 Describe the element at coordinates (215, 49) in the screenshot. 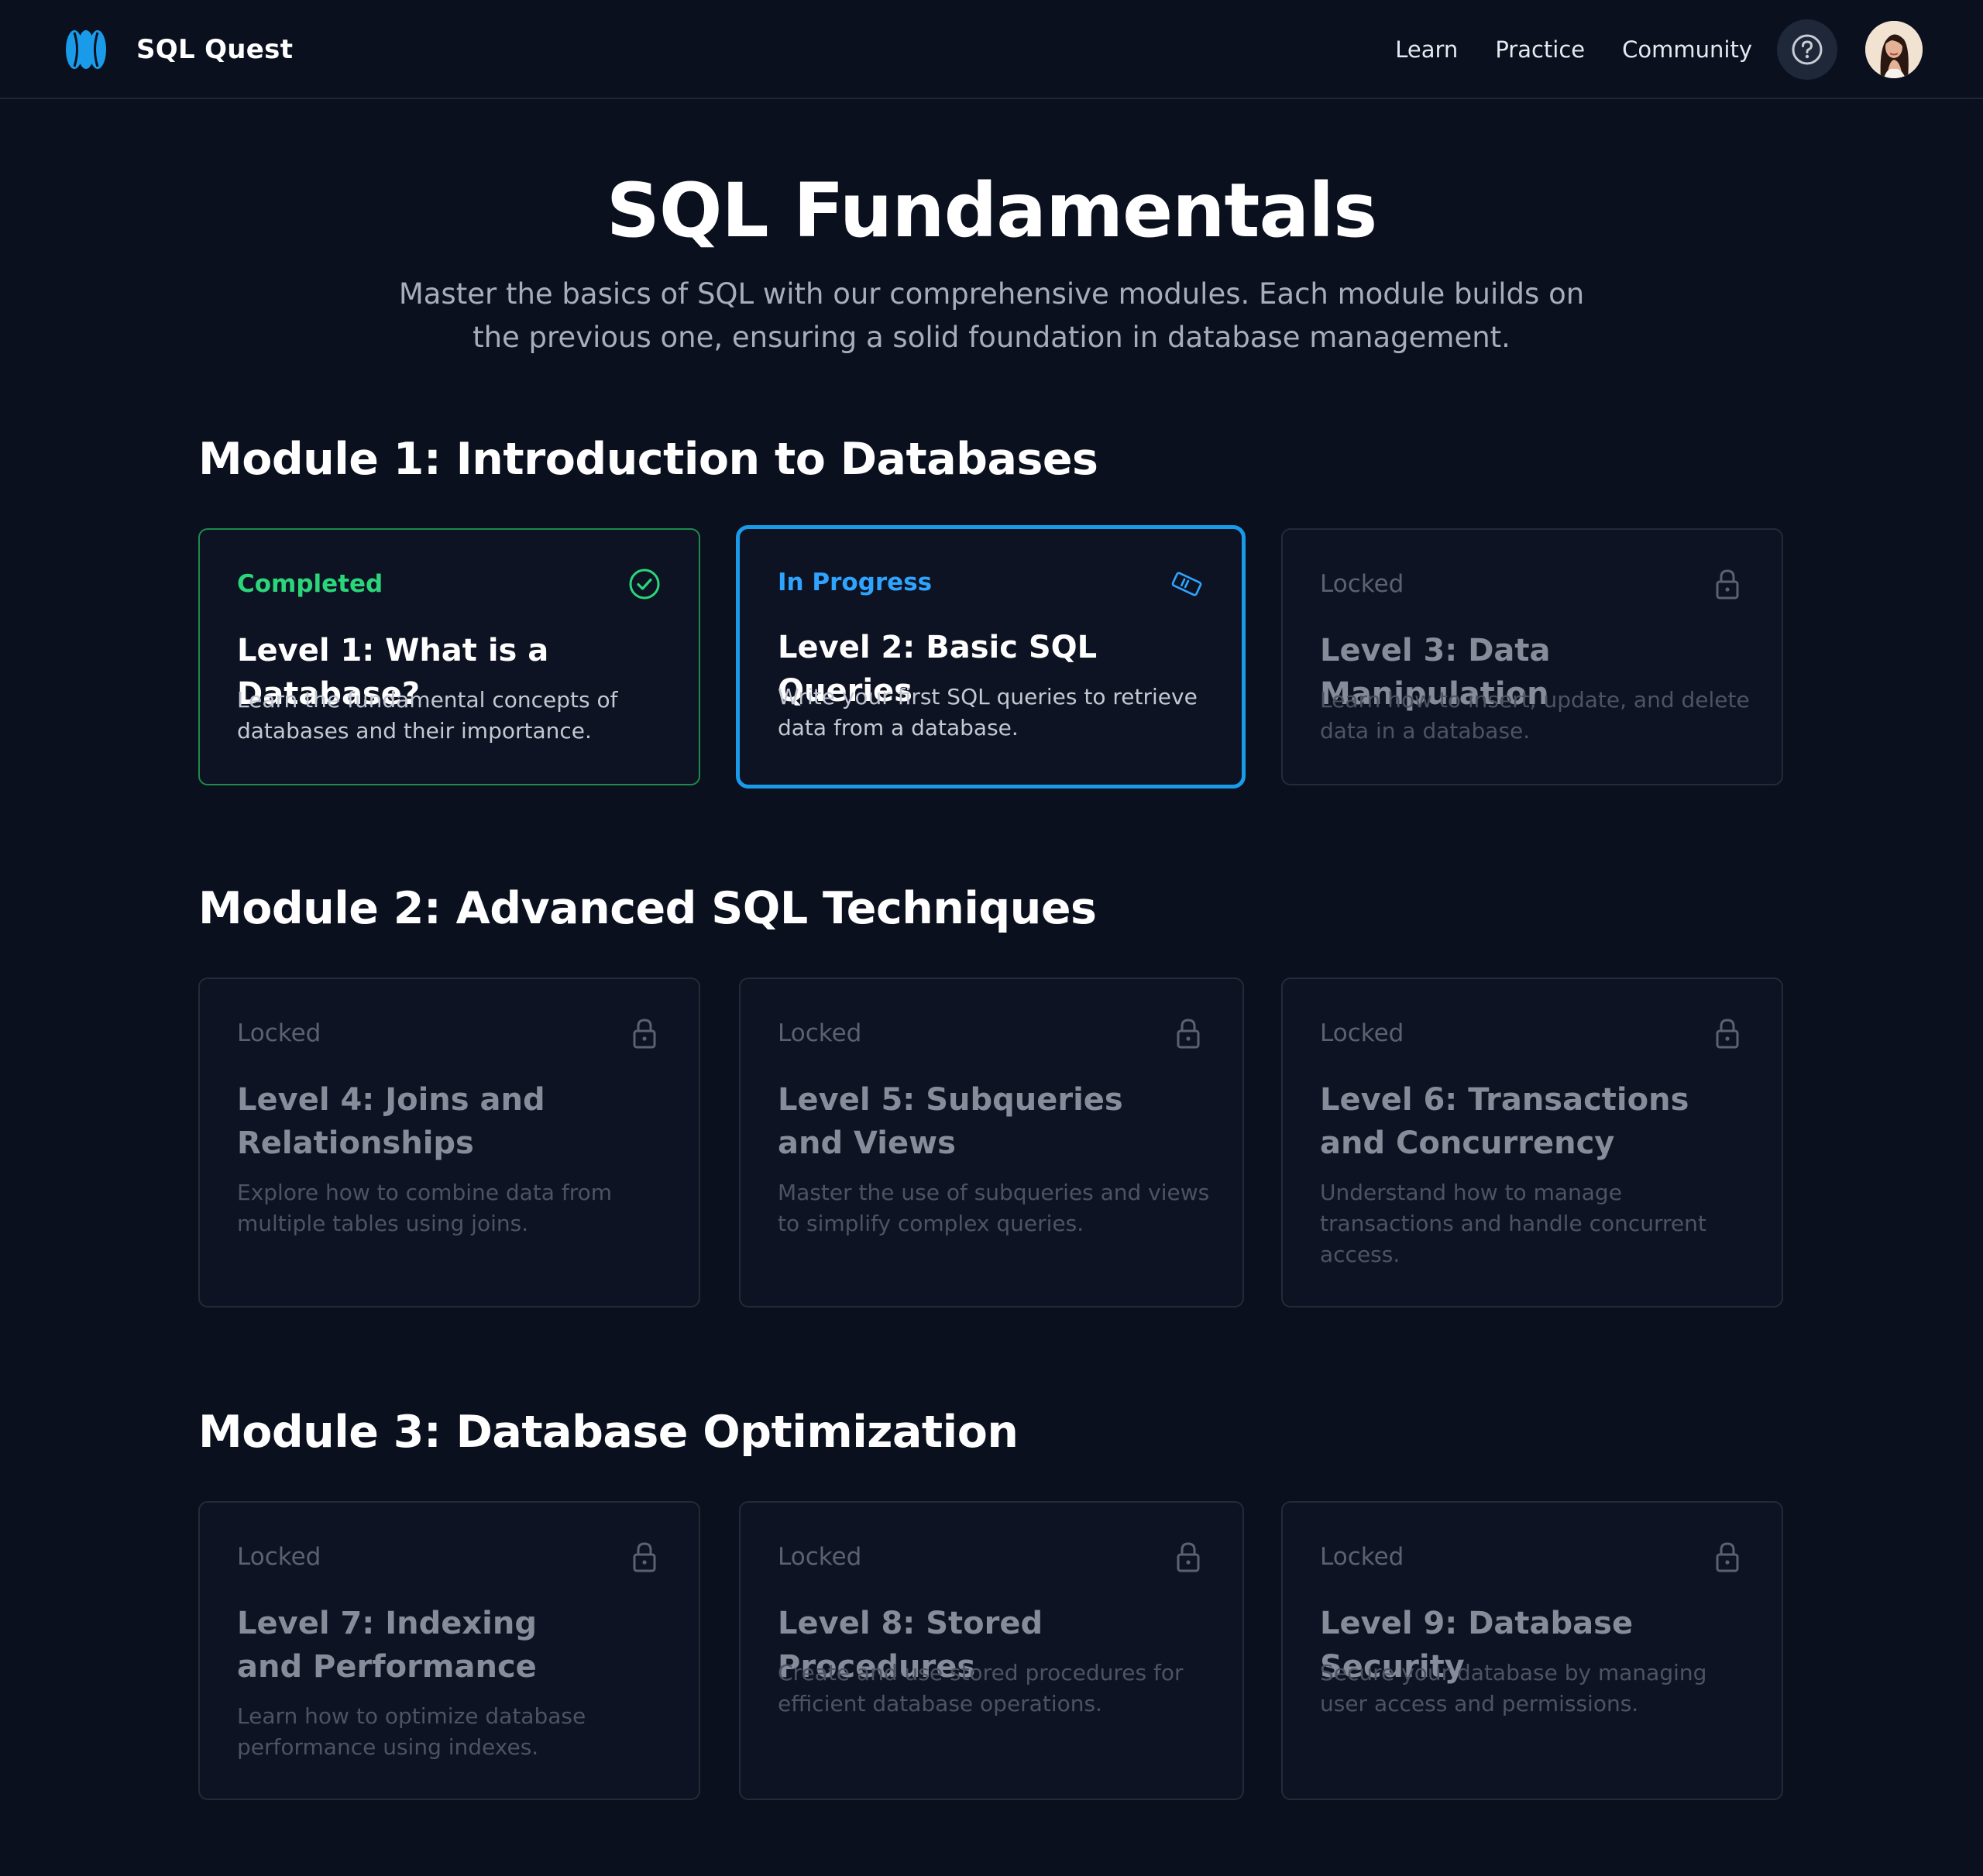

I see `brand-name: SQL Quest` at that location.